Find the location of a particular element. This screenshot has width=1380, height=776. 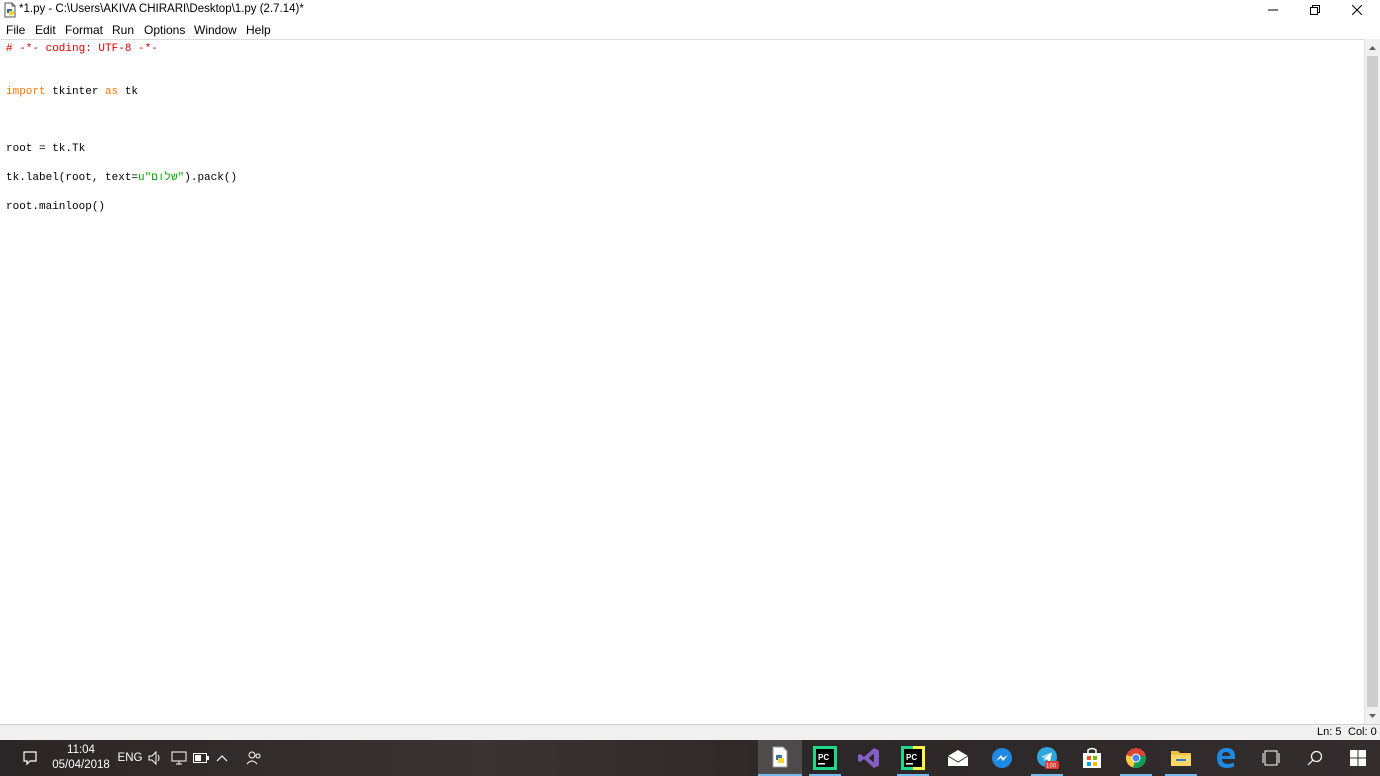

code-line-3: import tkinter as tk is located at coordinates (72, 92).